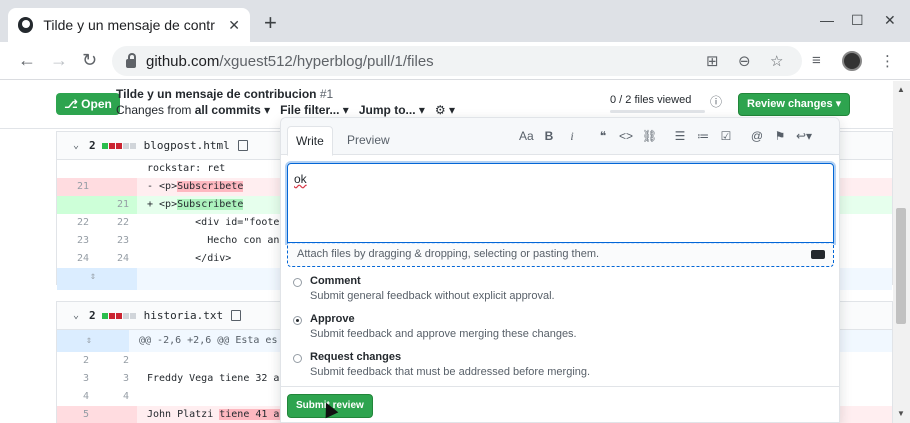  I want to click on close-tab-icon: ✕, so click(234, 25).